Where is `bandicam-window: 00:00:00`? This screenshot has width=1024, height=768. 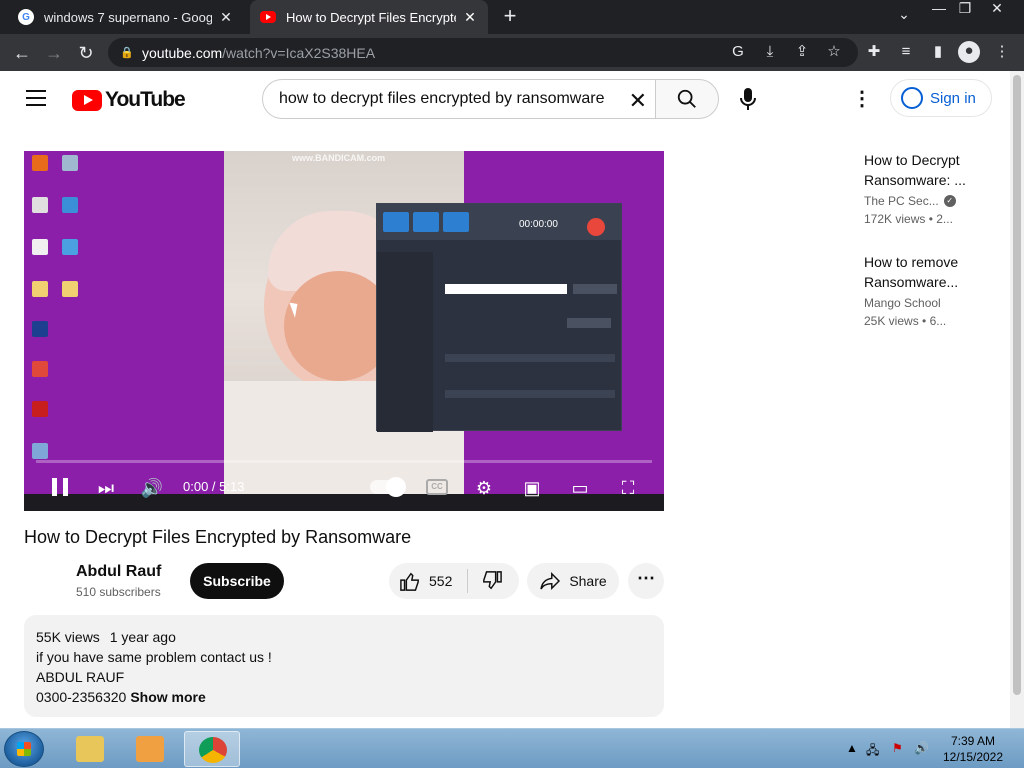
bandicam-window: 00:00:00 is located at coordinates (499, 317).